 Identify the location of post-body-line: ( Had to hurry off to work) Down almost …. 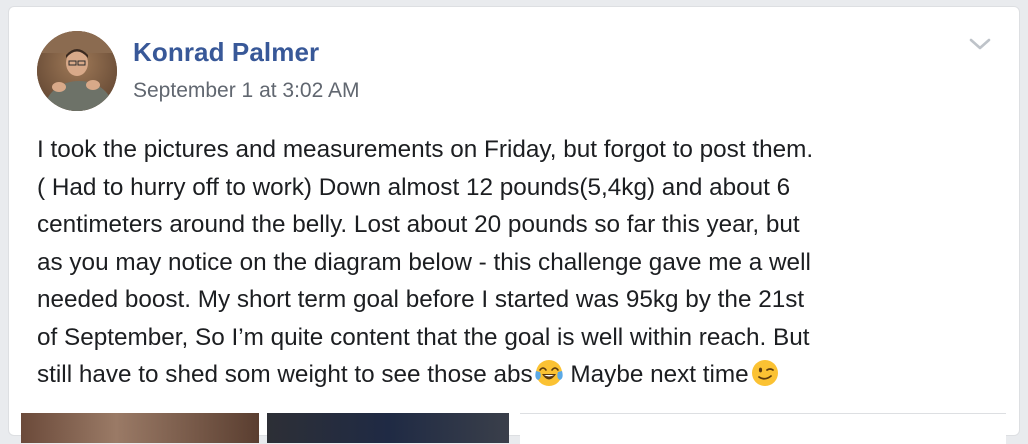
(414, 187).